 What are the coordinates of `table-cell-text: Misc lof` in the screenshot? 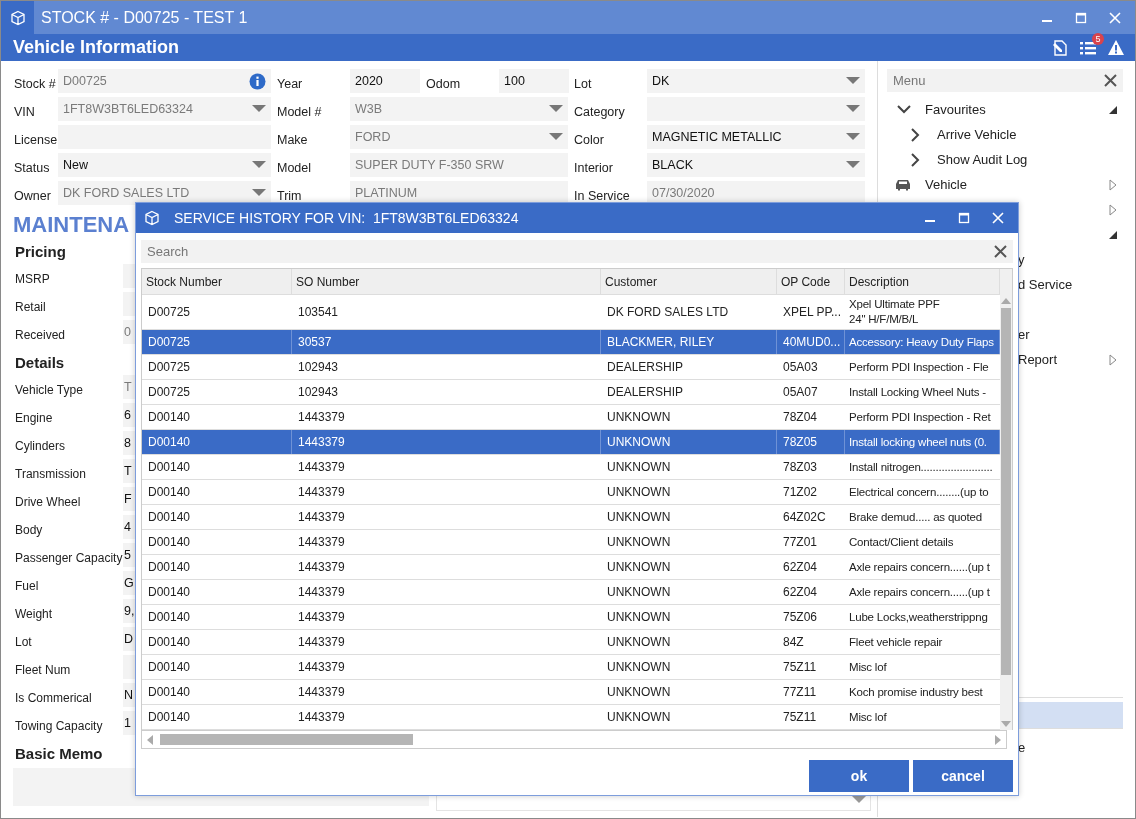 It's located at (868, 667).